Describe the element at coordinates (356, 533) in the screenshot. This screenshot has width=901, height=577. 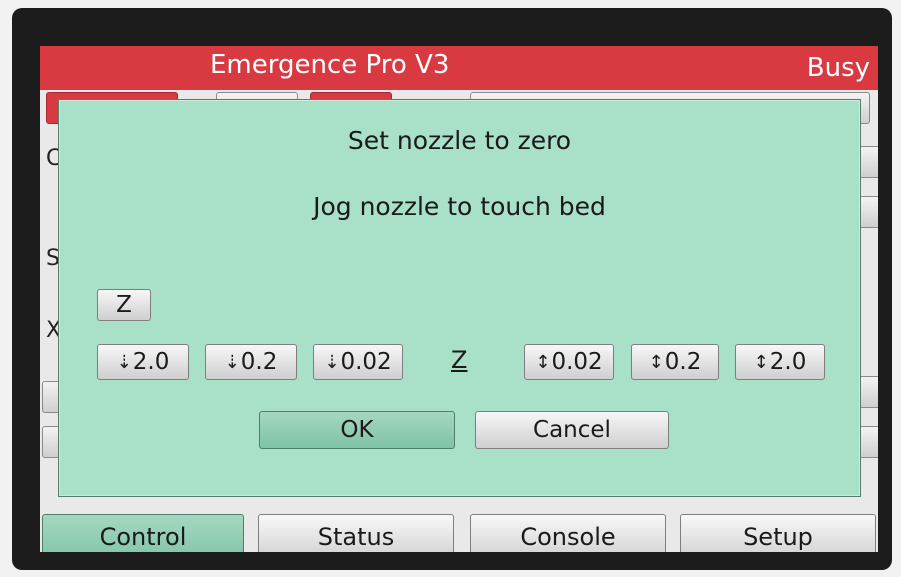
I see `tab-status: Status` at that location.